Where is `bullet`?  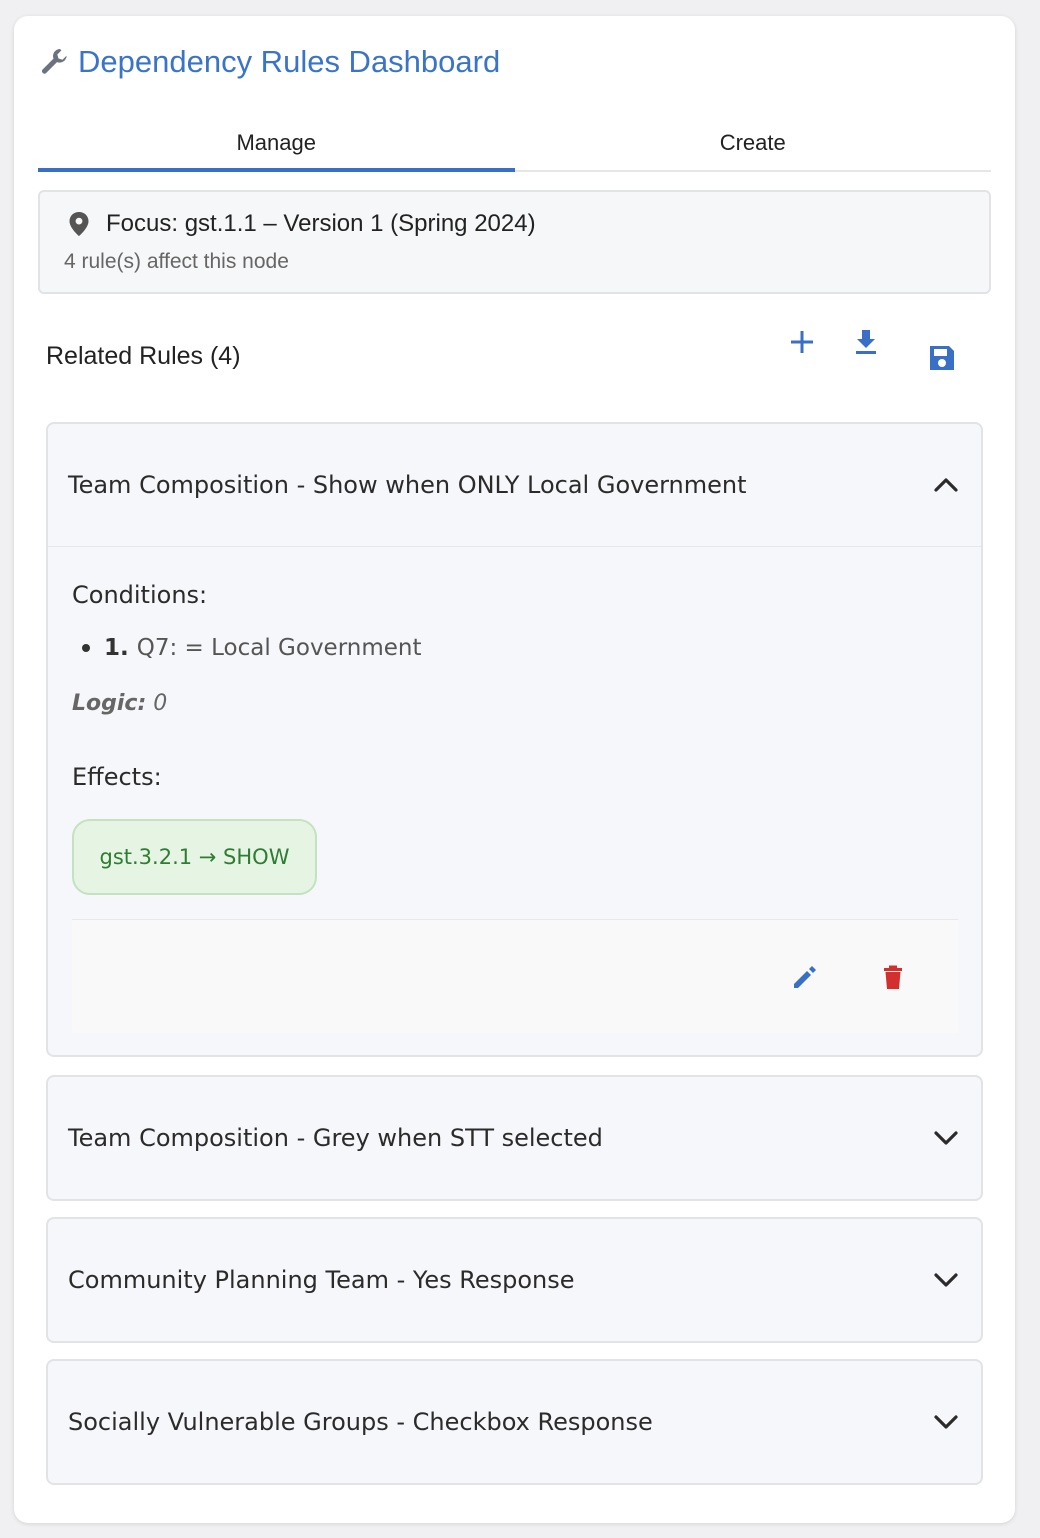 bullet is located at coordinates (86, 648).